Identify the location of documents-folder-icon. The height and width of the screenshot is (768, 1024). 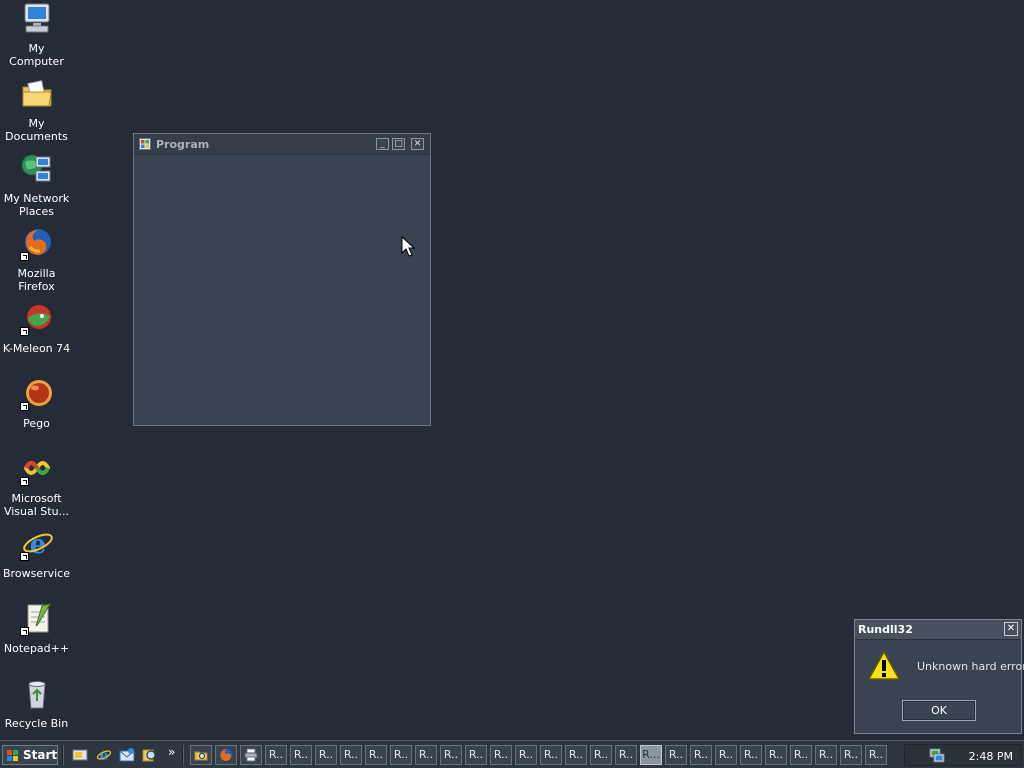
(37, 94).